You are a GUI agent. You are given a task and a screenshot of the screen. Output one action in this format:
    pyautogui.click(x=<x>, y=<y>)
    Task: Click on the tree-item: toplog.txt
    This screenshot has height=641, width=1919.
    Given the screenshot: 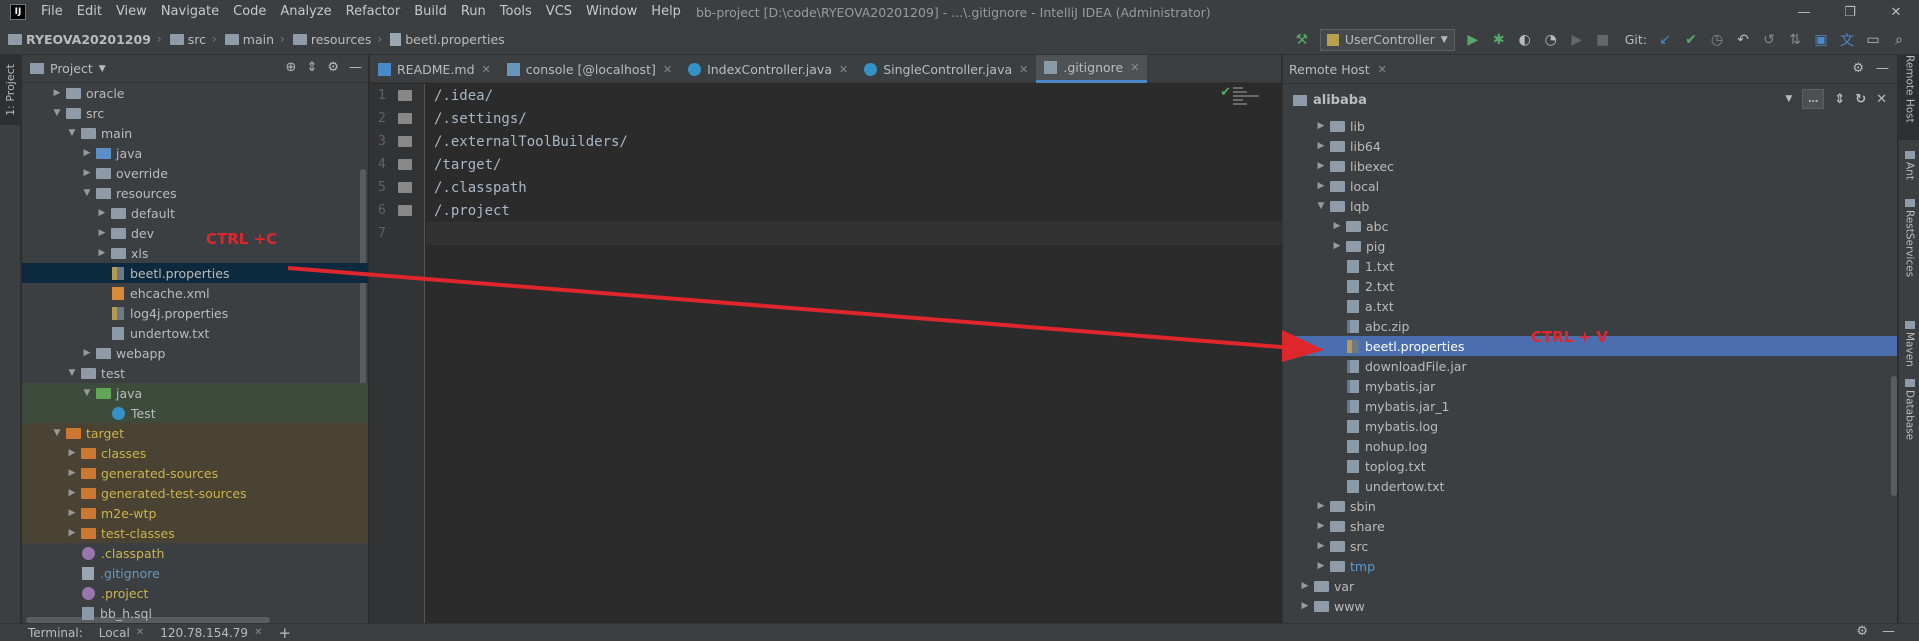 What is the action you would take?
    pyautogui.click(x=1590, y=466)
    